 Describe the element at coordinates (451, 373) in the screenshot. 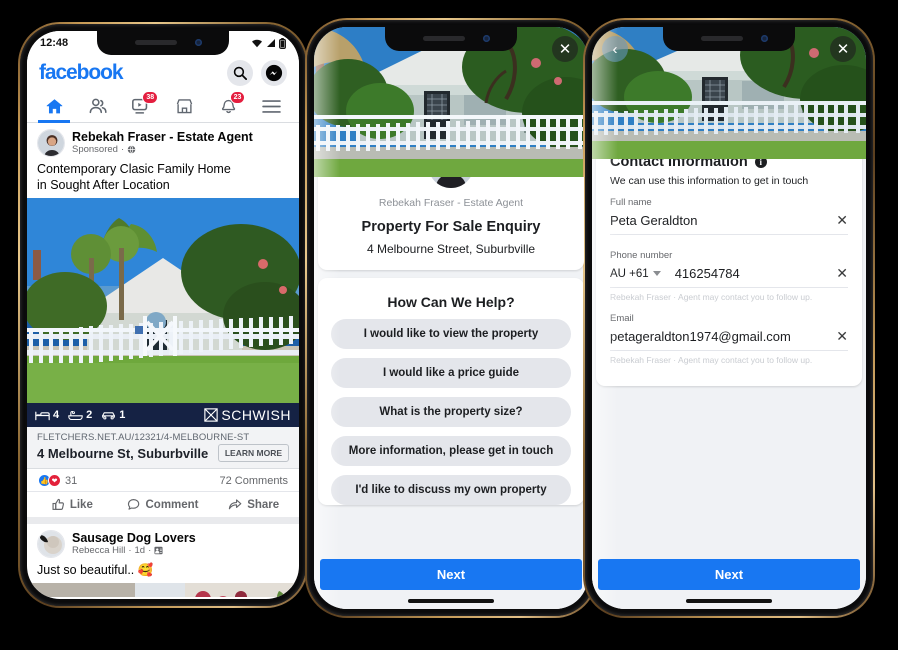

I see `option-price-guide: I would like a price guide` at that location.